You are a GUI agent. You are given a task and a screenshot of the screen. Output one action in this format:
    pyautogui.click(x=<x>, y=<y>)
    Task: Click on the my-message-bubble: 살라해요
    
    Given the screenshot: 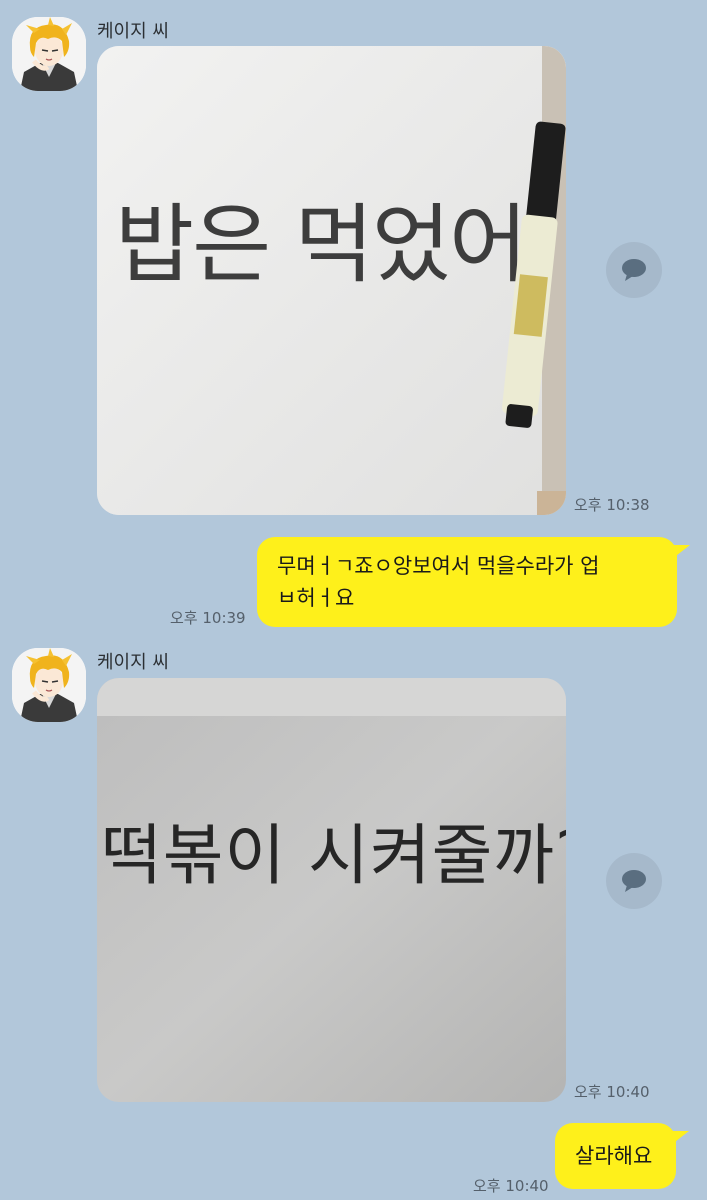 What is the action you would take?
    pyautogui.click(x=615, y=1156)
    